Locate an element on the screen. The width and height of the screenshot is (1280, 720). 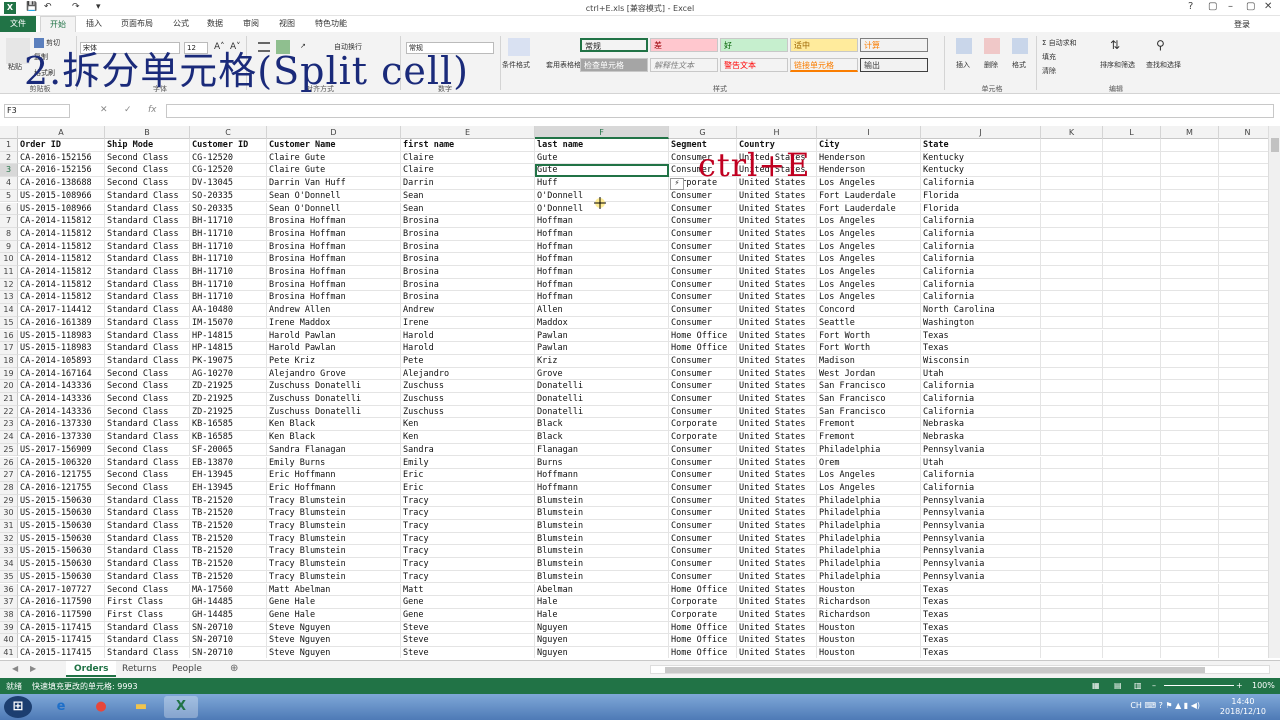
cell-a27: CA-2016-121755 is located at coordinates (61, 475).